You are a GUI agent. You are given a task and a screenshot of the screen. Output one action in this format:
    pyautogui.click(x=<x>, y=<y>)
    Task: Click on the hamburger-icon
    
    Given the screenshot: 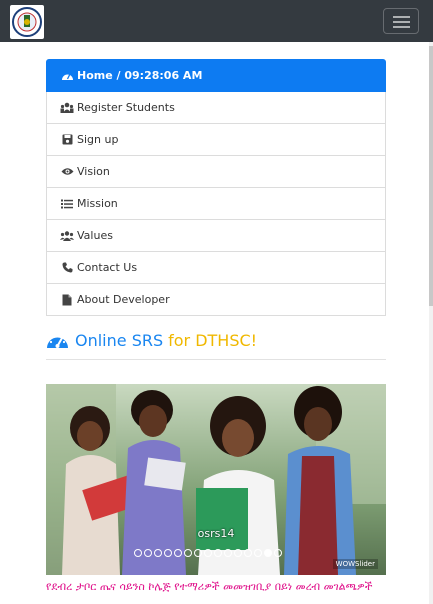 What is the action you would take?
    pyautogui.click(x=401, y=17)
    